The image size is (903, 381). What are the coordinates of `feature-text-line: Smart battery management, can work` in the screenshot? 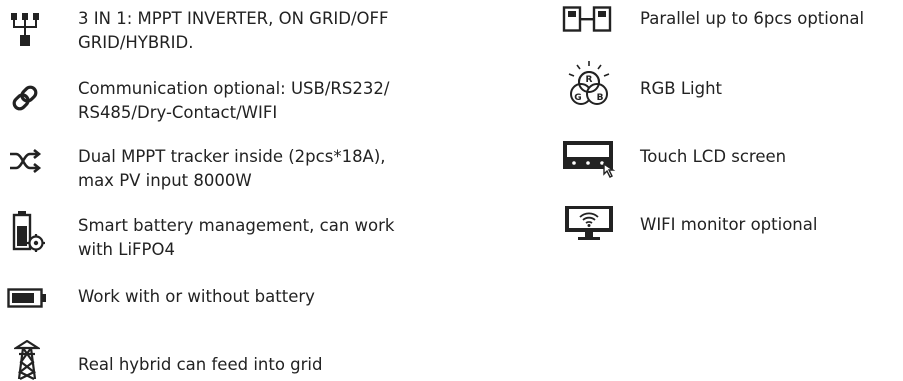 It's located at (236, 225).